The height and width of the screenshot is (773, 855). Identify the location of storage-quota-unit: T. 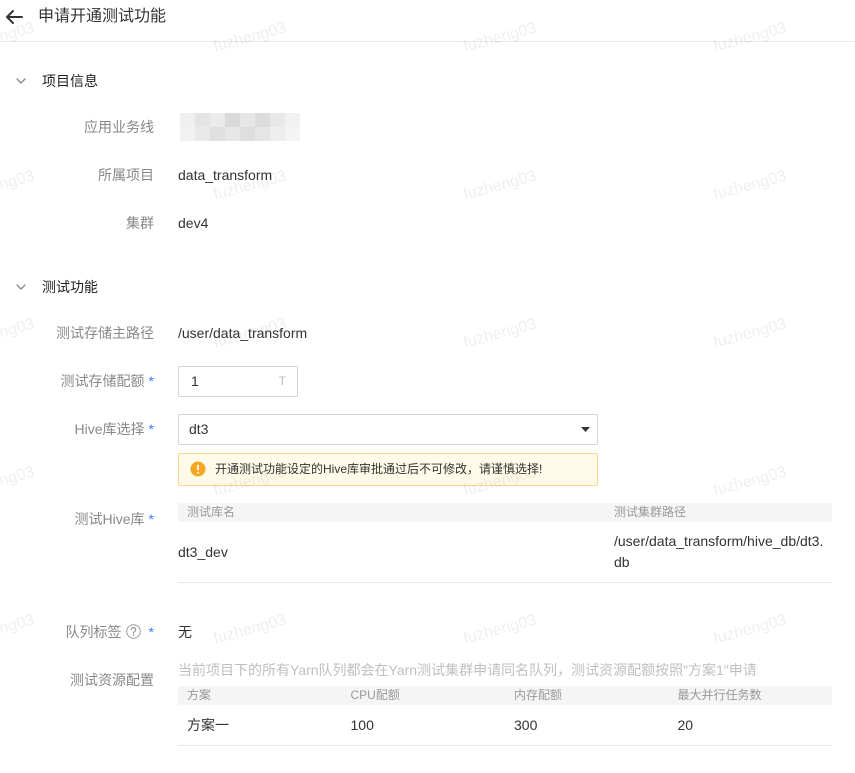
(282, 380).